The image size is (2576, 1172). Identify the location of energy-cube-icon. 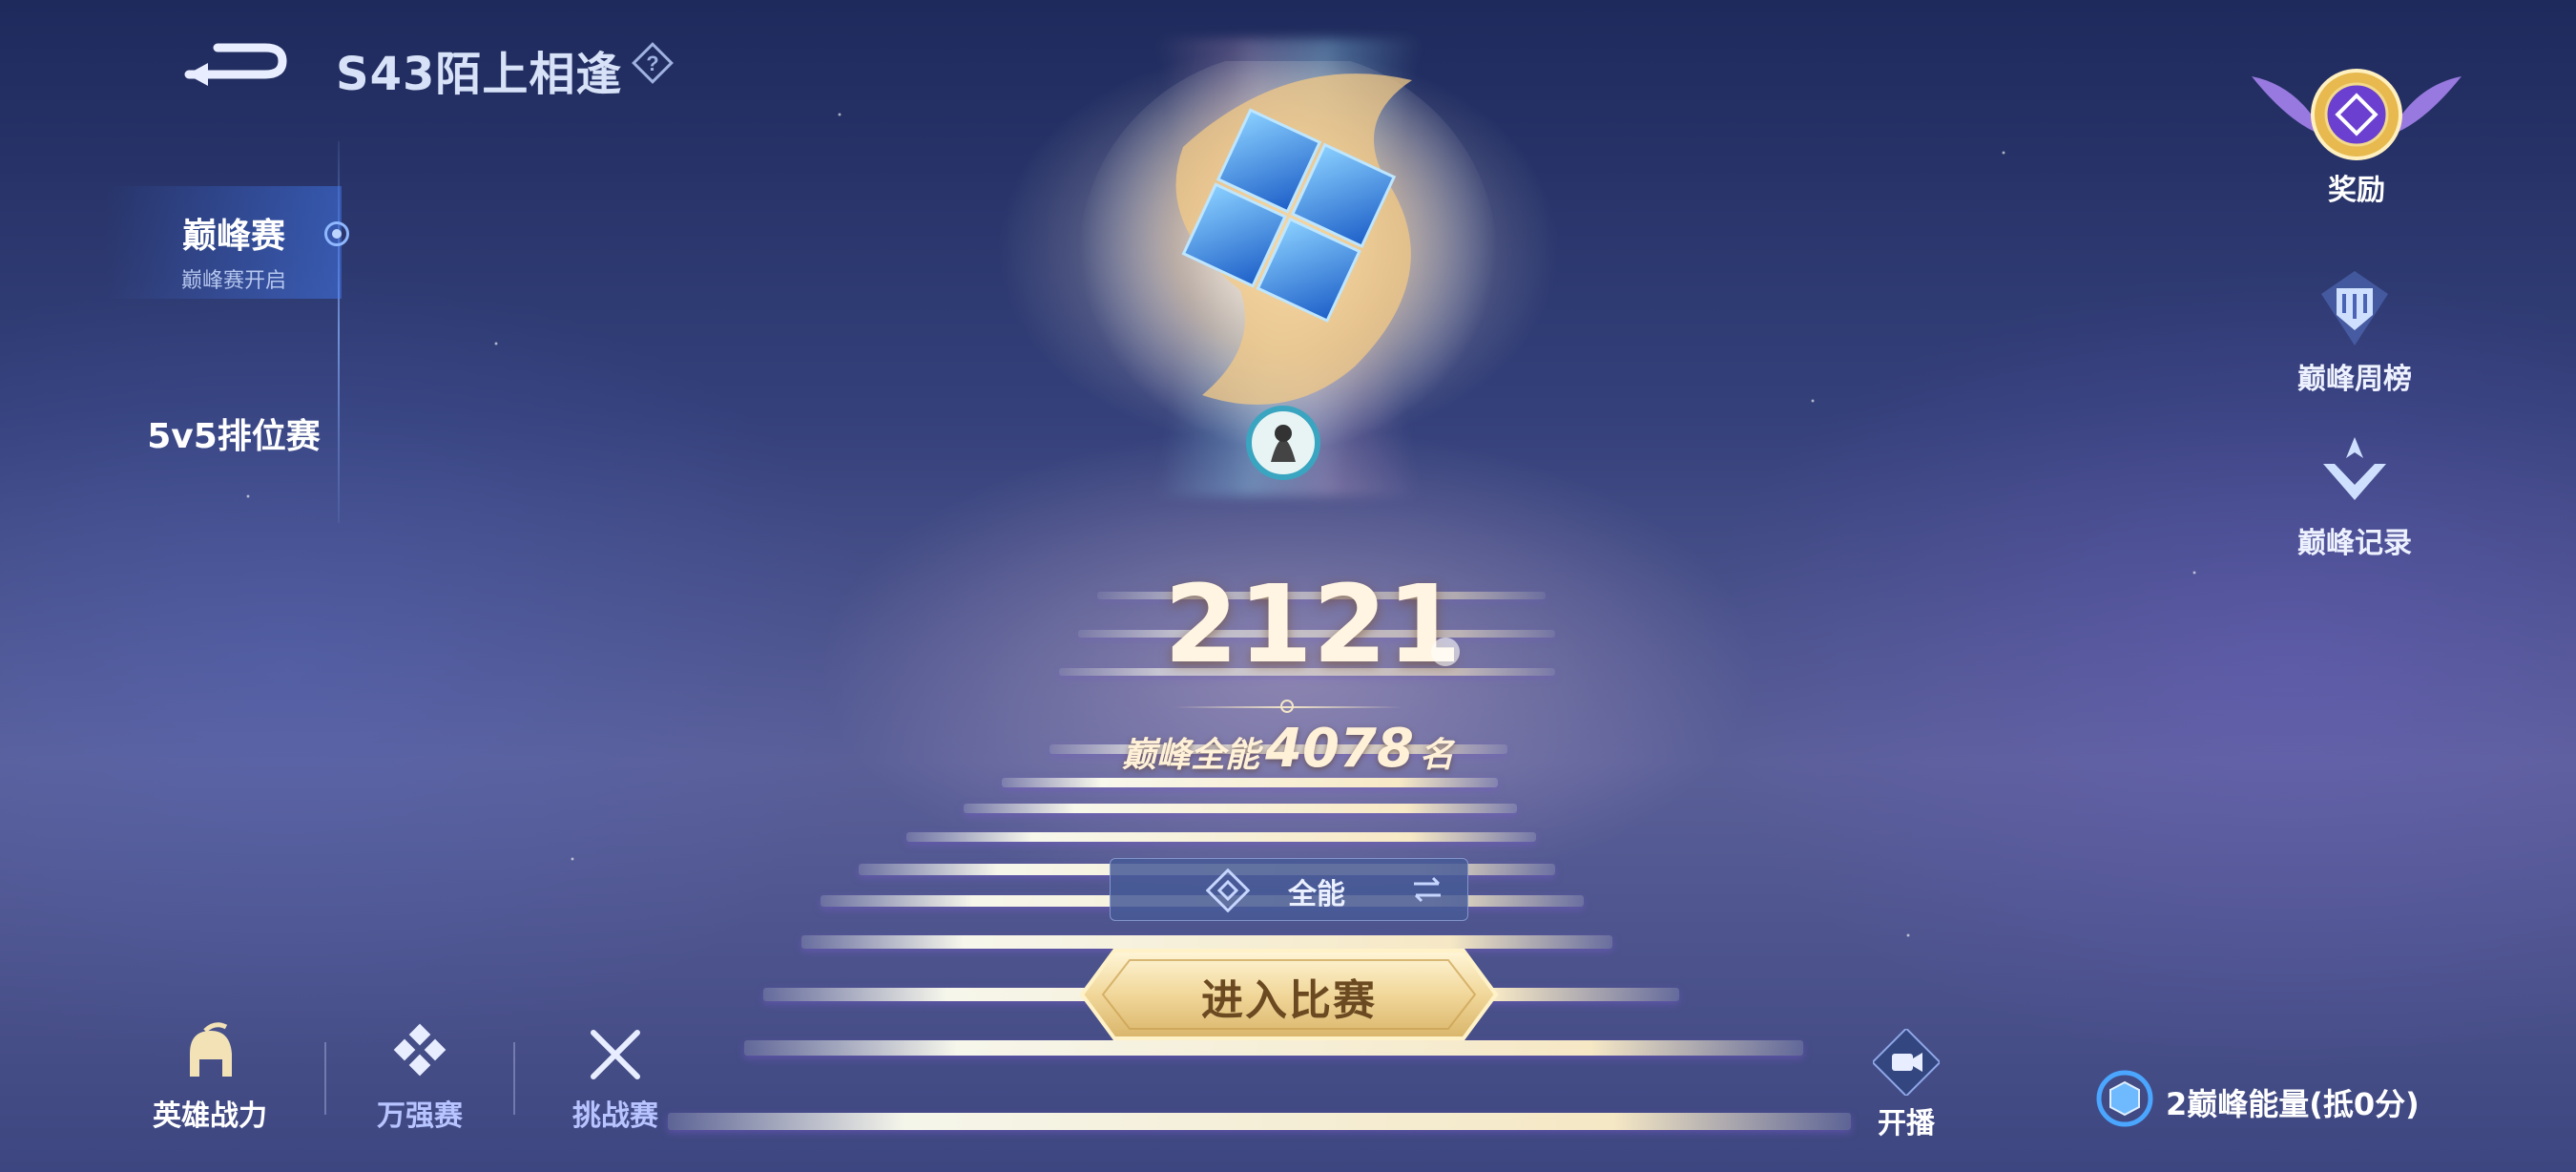
(2124, 1098).